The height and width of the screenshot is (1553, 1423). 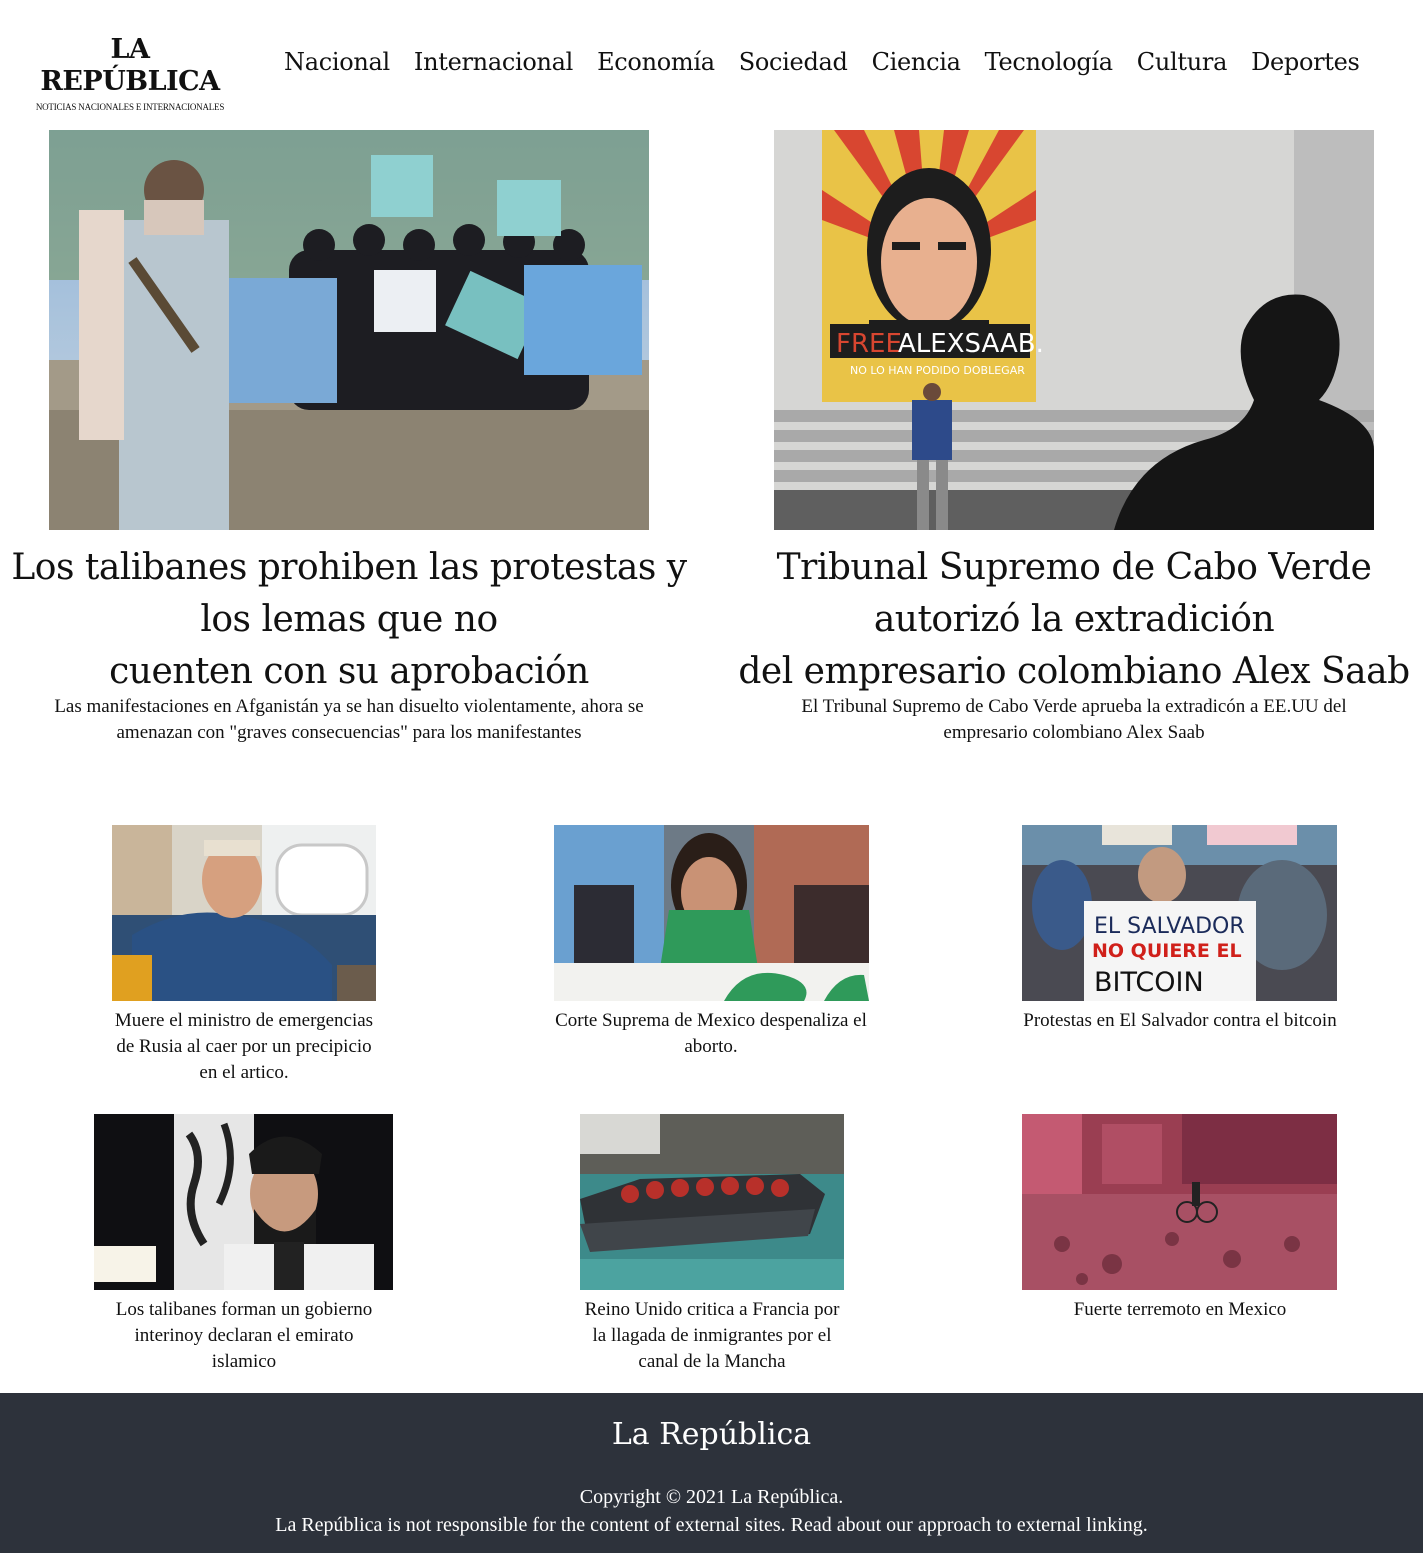 I want to click on card-caption-line: Fuerte terremoto en Mexico, so click(x=1180, y=1309).